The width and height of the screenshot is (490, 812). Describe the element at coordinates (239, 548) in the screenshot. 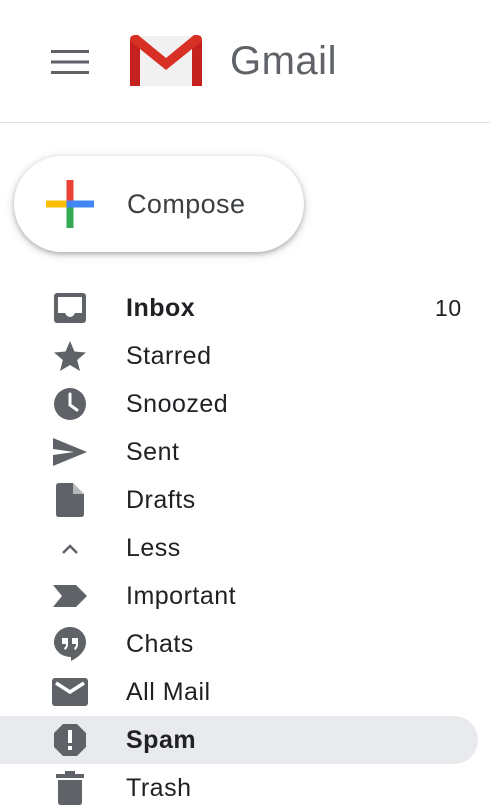

I see `sidebar-item-less: Less` at that location.